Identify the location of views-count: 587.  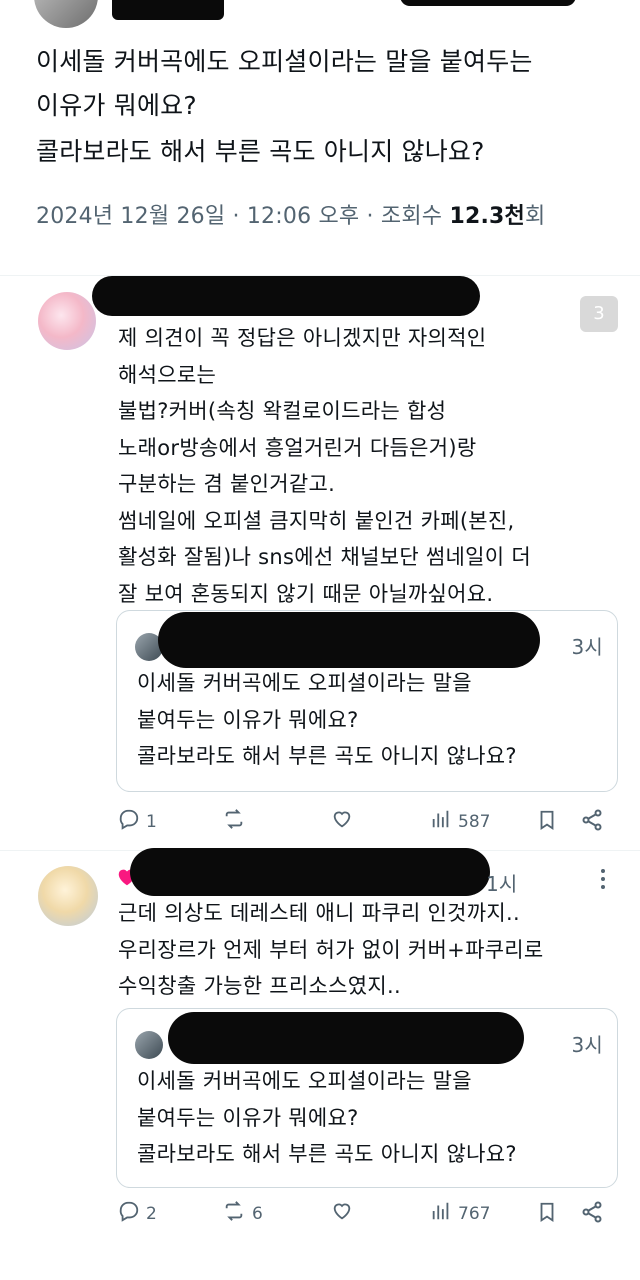
(474, 821).